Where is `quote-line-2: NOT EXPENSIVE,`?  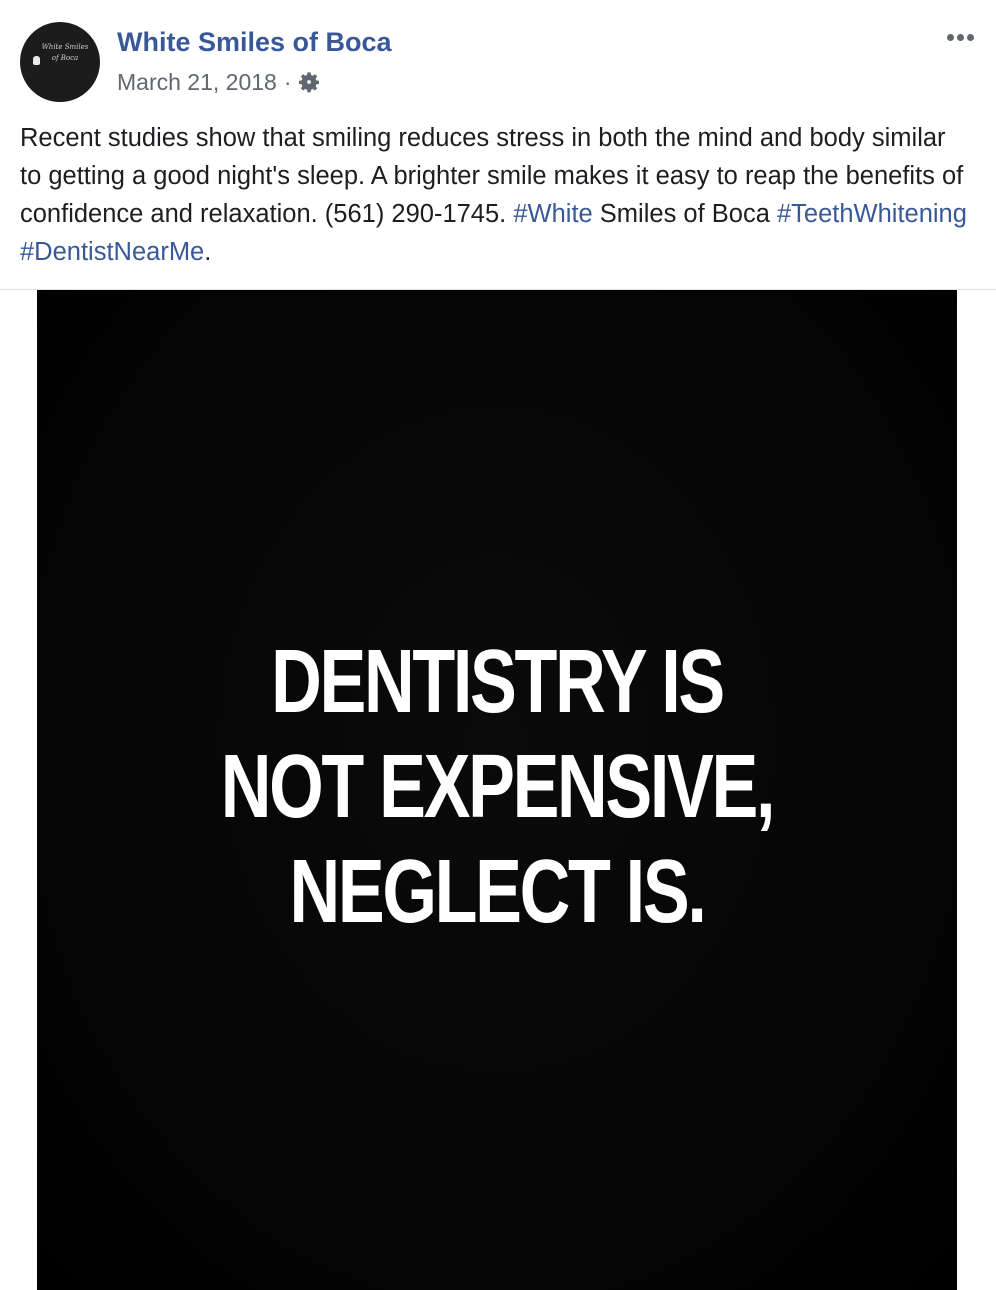 quote-line-2: NOT EXPENSIVE, is located at coordinates (498, 787).